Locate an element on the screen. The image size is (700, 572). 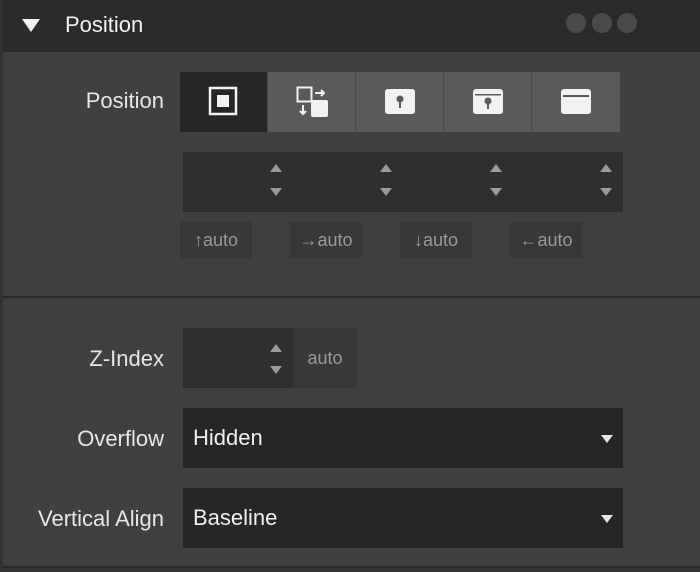
relative-position-icon is located at coordinates (312, 101).